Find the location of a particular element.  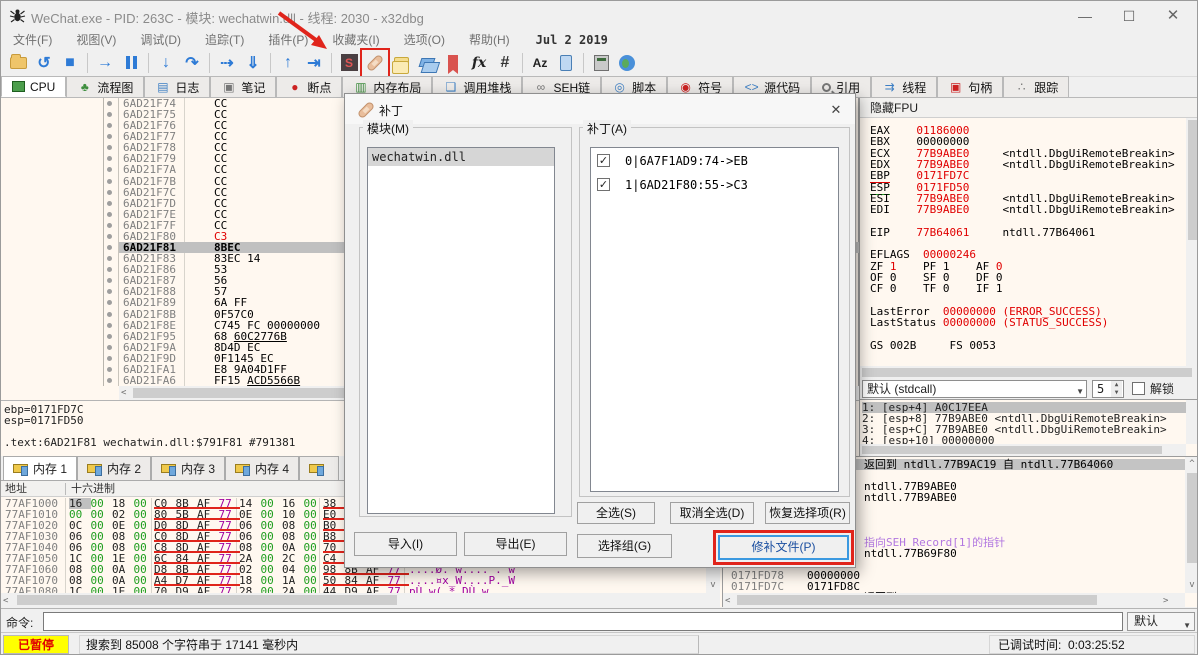

menu-item-d: 调试(D) is located at coordinates (160, 40).